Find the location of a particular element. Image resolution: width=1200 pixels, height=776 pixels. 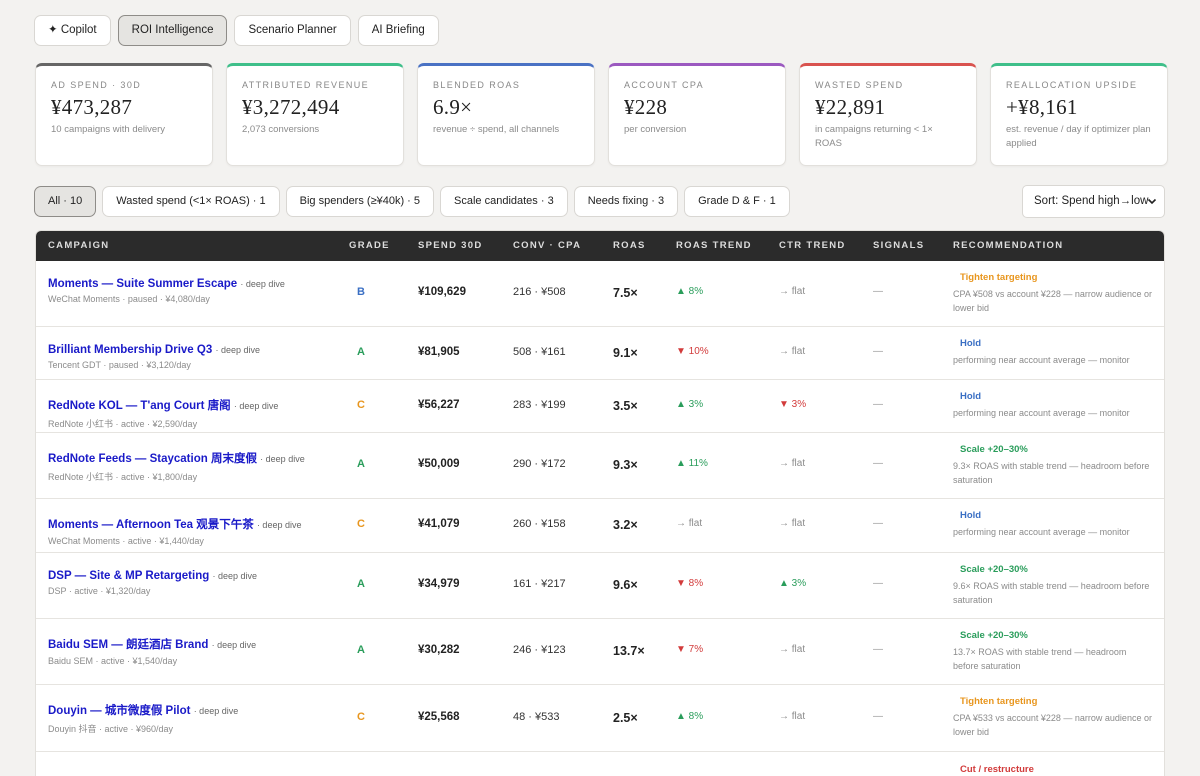

table-row: Cut / restructure is located at coordinates (600, 764).